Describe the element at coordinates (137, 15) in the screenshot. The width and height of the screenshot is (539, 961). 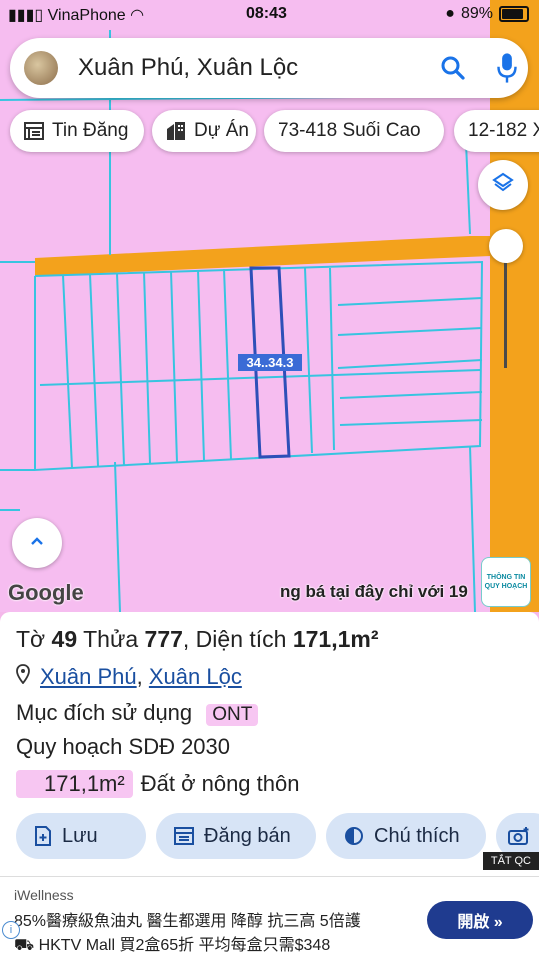
I see `wifi-icon: ◠` at that location.